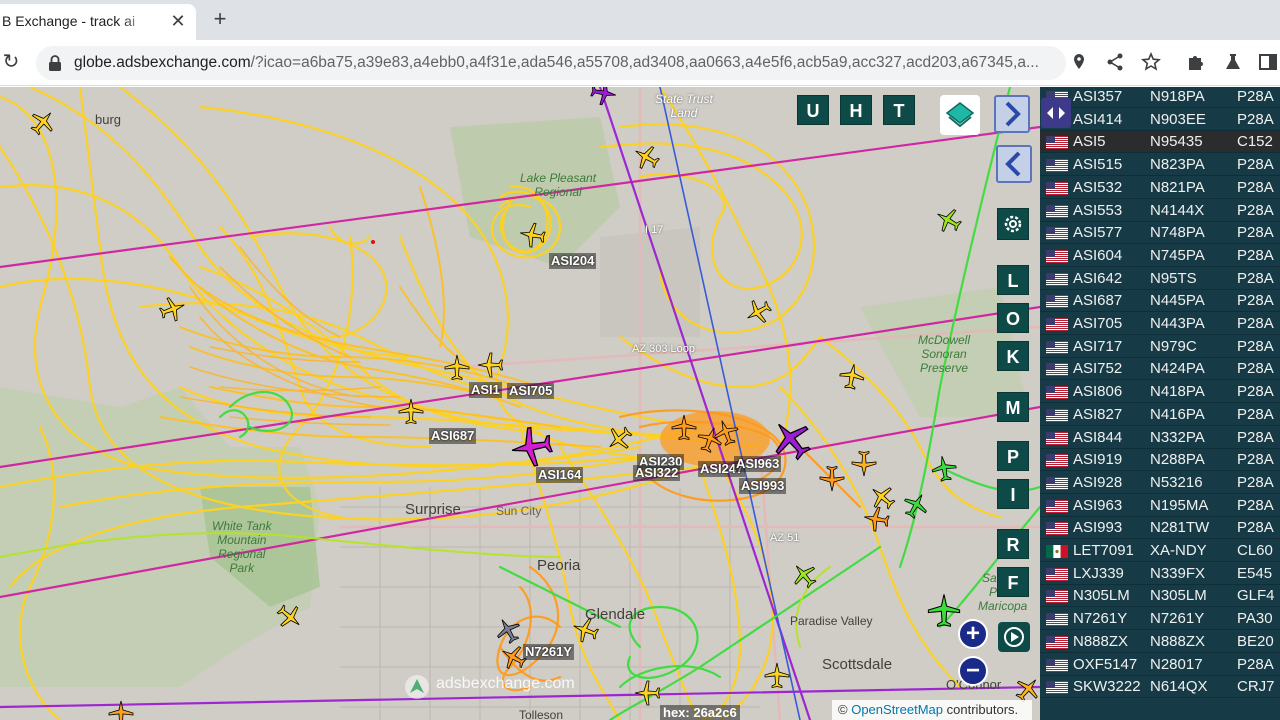 The height and width of the screenshot is (720, 1280). I want to click on aircraft-list-row: N7261Y N7261Y PA30, so click(1160, 619).